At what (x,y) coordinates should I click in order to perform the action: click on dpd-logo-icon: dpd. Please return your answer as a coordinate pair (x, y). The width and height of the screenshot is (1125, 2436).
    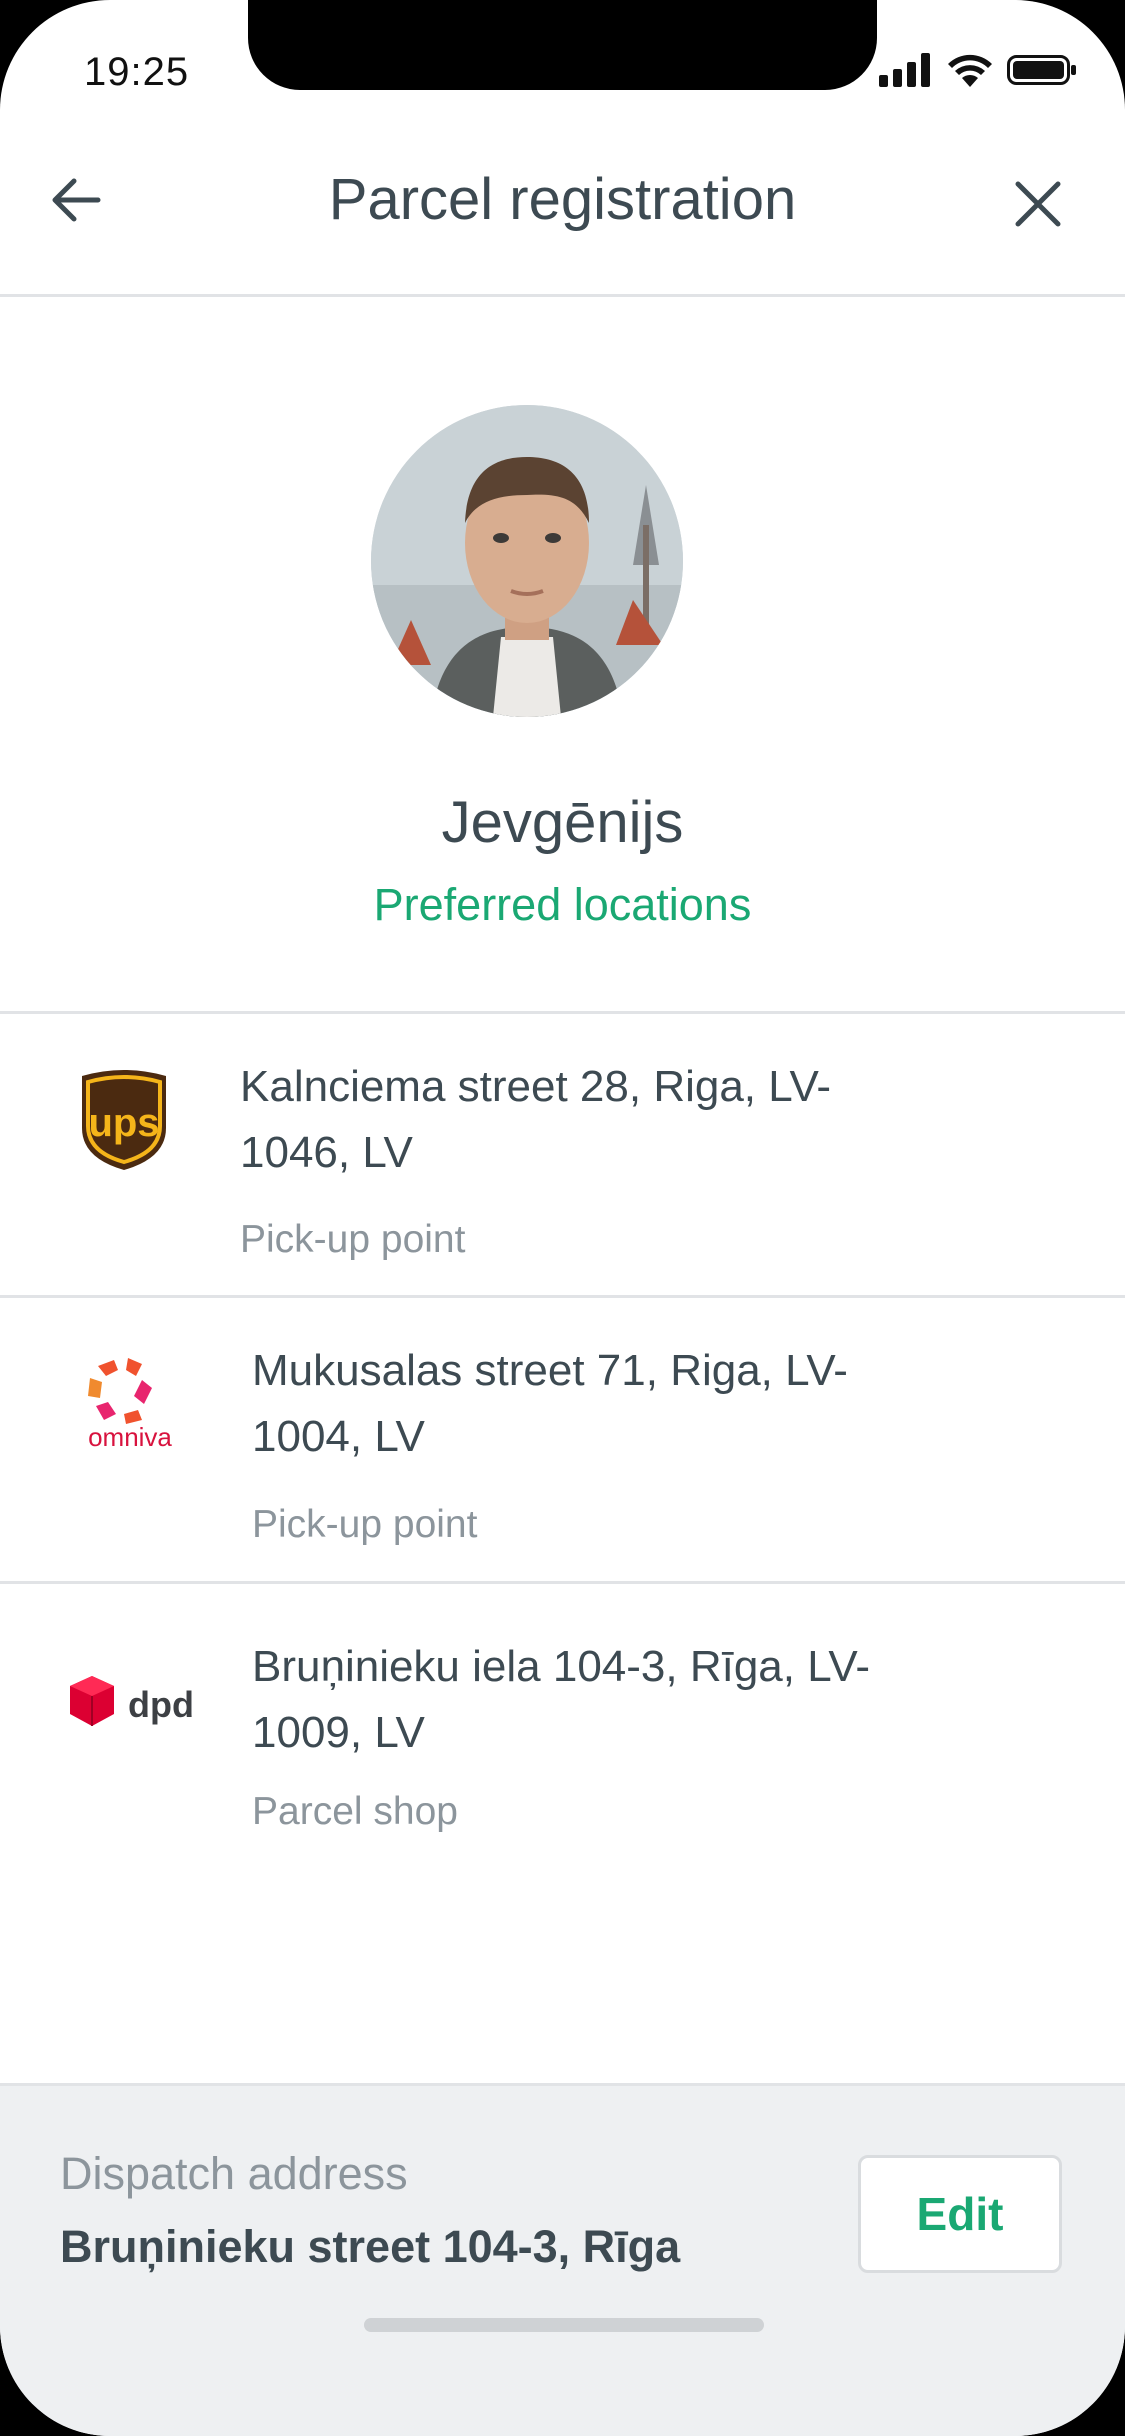
    Looking at the image, I should click on (132, 1701).